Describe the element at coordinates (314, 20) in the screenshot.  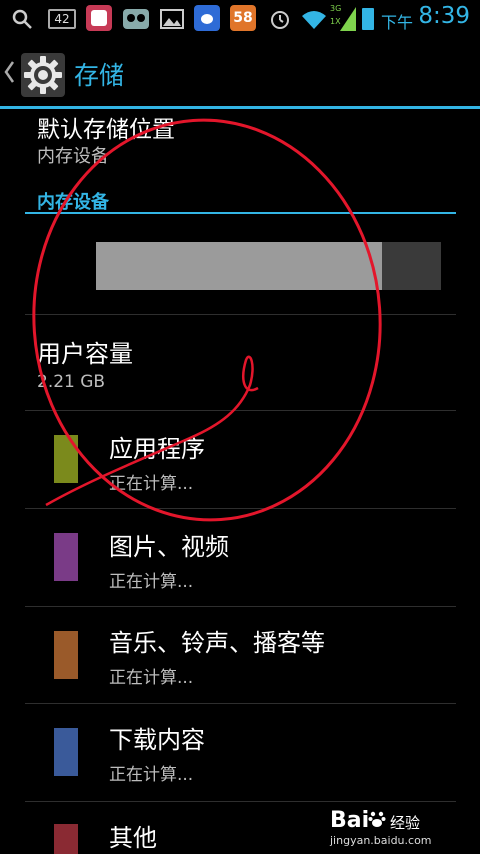
I see `wifi-icon` at that location.